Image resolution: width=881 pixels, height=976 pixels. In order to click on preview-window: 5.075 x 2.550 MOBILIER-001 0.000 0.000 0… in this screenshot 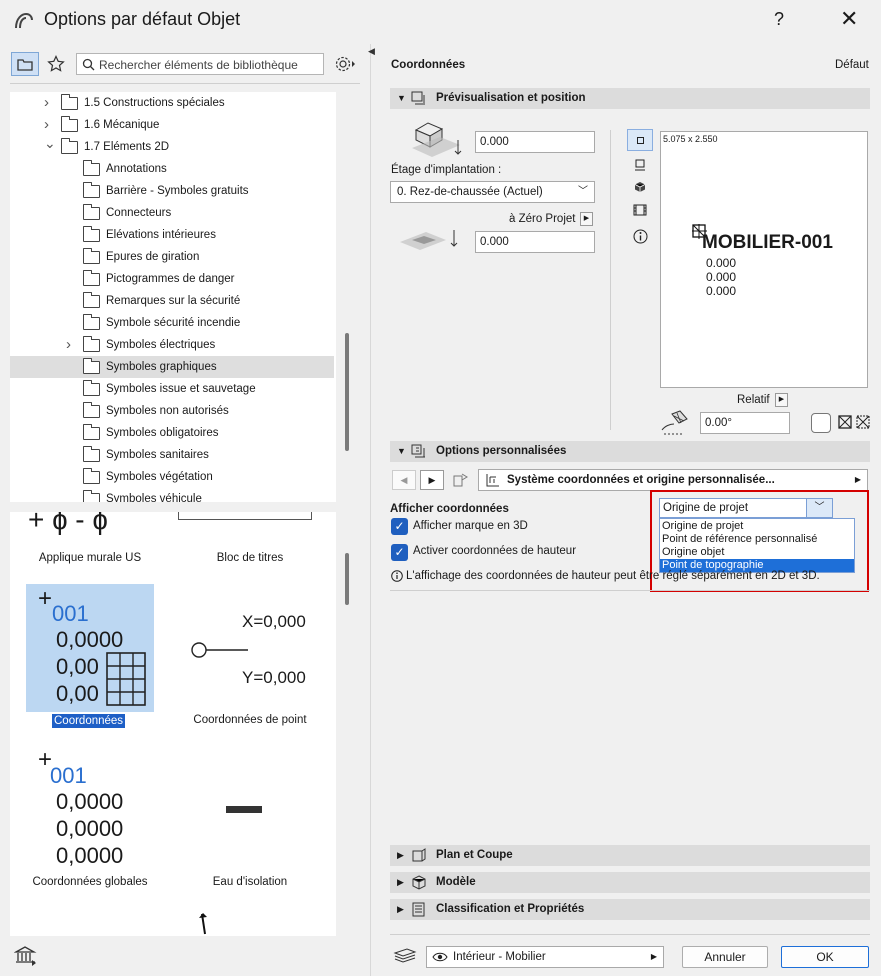, I will do `click(764, 259)`.